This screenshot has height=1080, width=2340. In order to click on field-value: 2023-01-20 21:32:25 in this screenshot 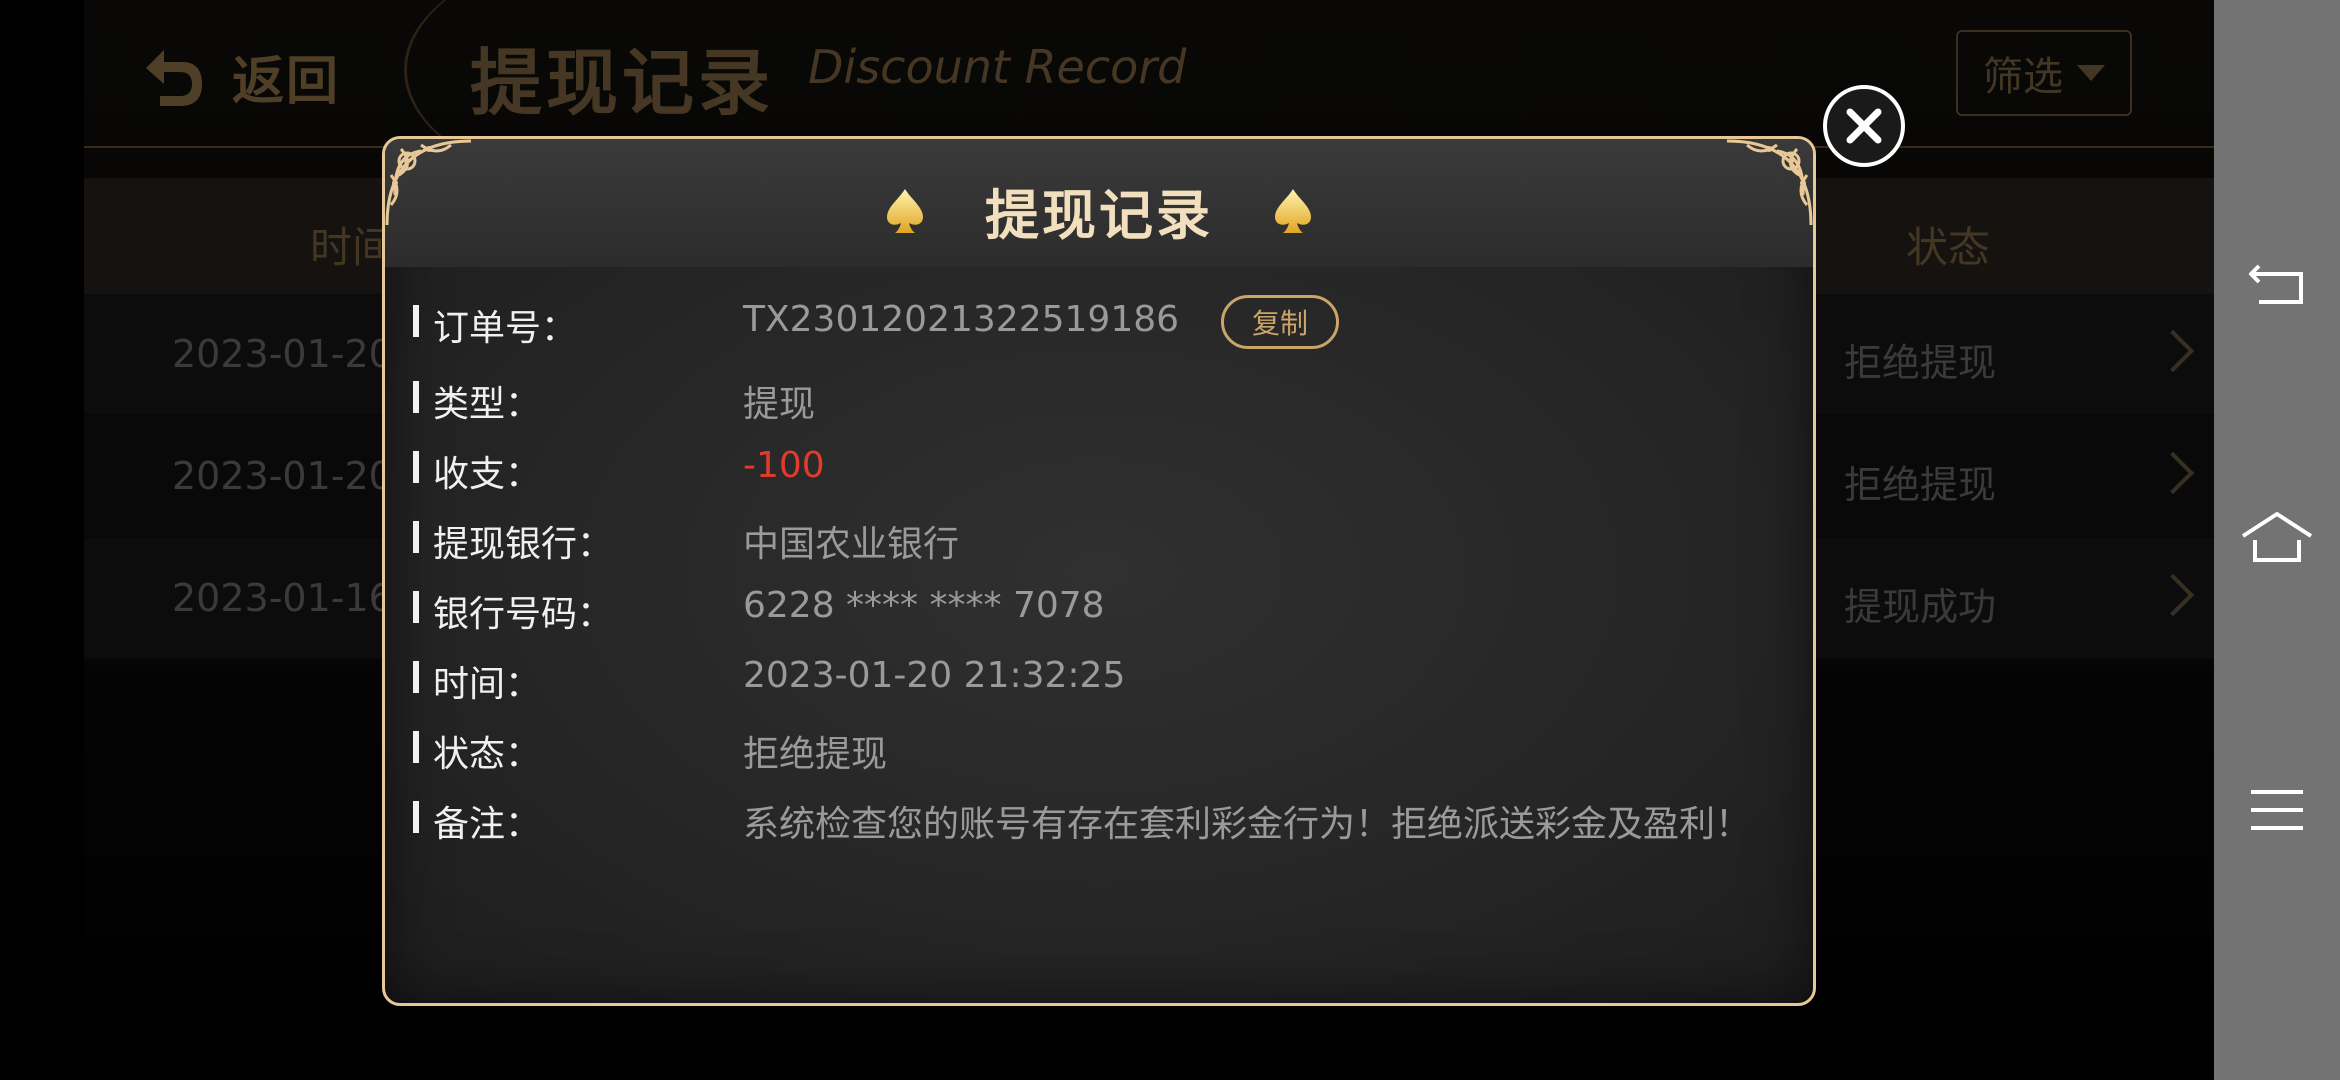, I will do `click(934, 675)`.